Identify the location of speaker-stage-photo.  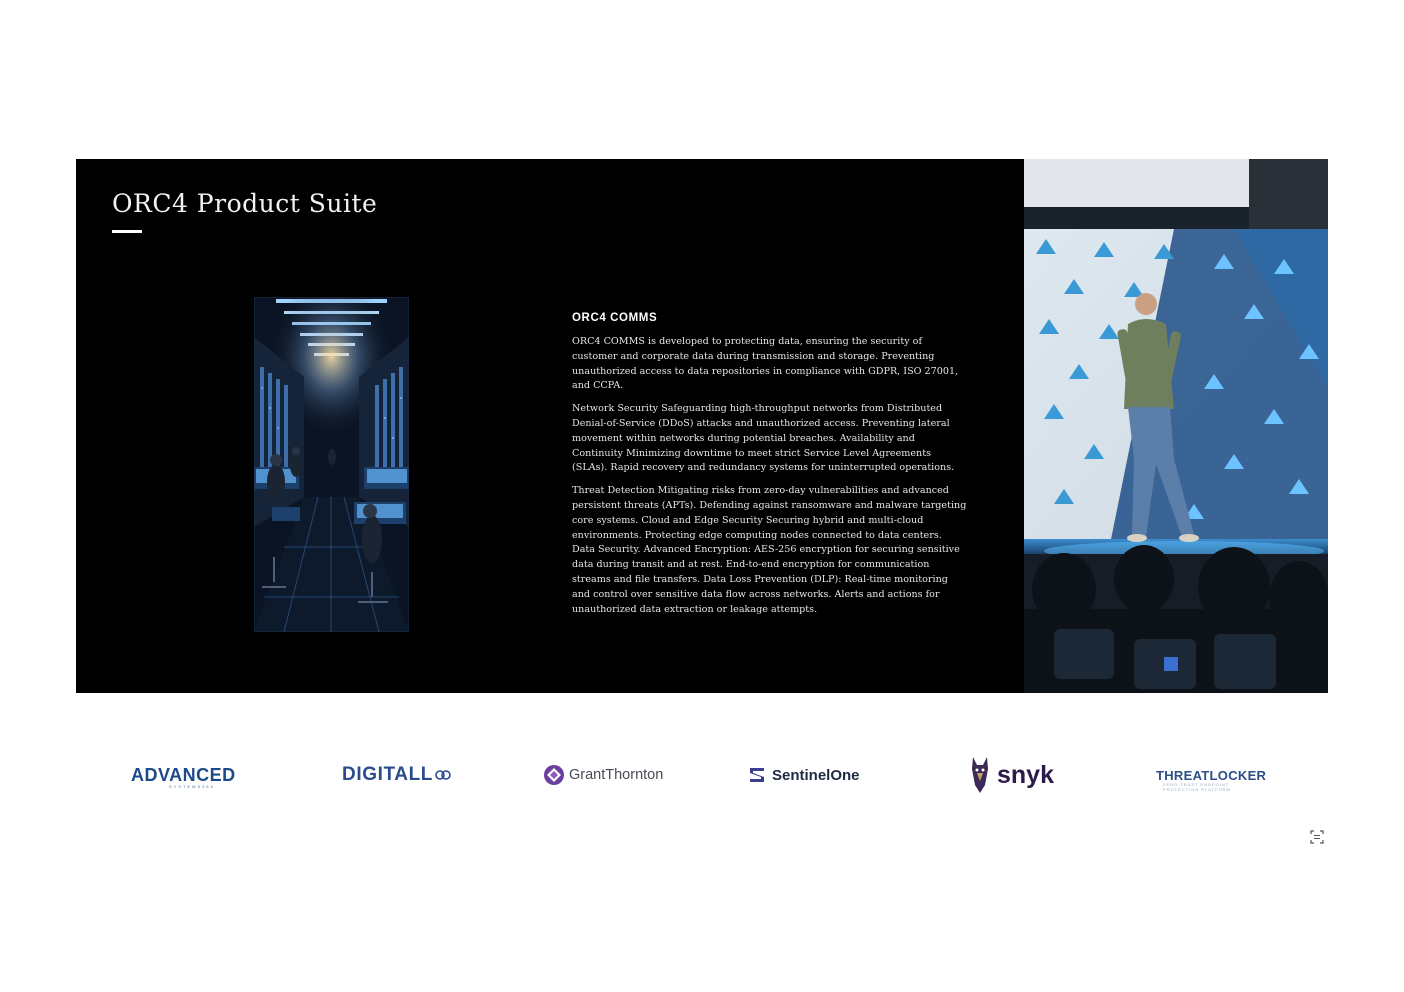
(1176, 426).